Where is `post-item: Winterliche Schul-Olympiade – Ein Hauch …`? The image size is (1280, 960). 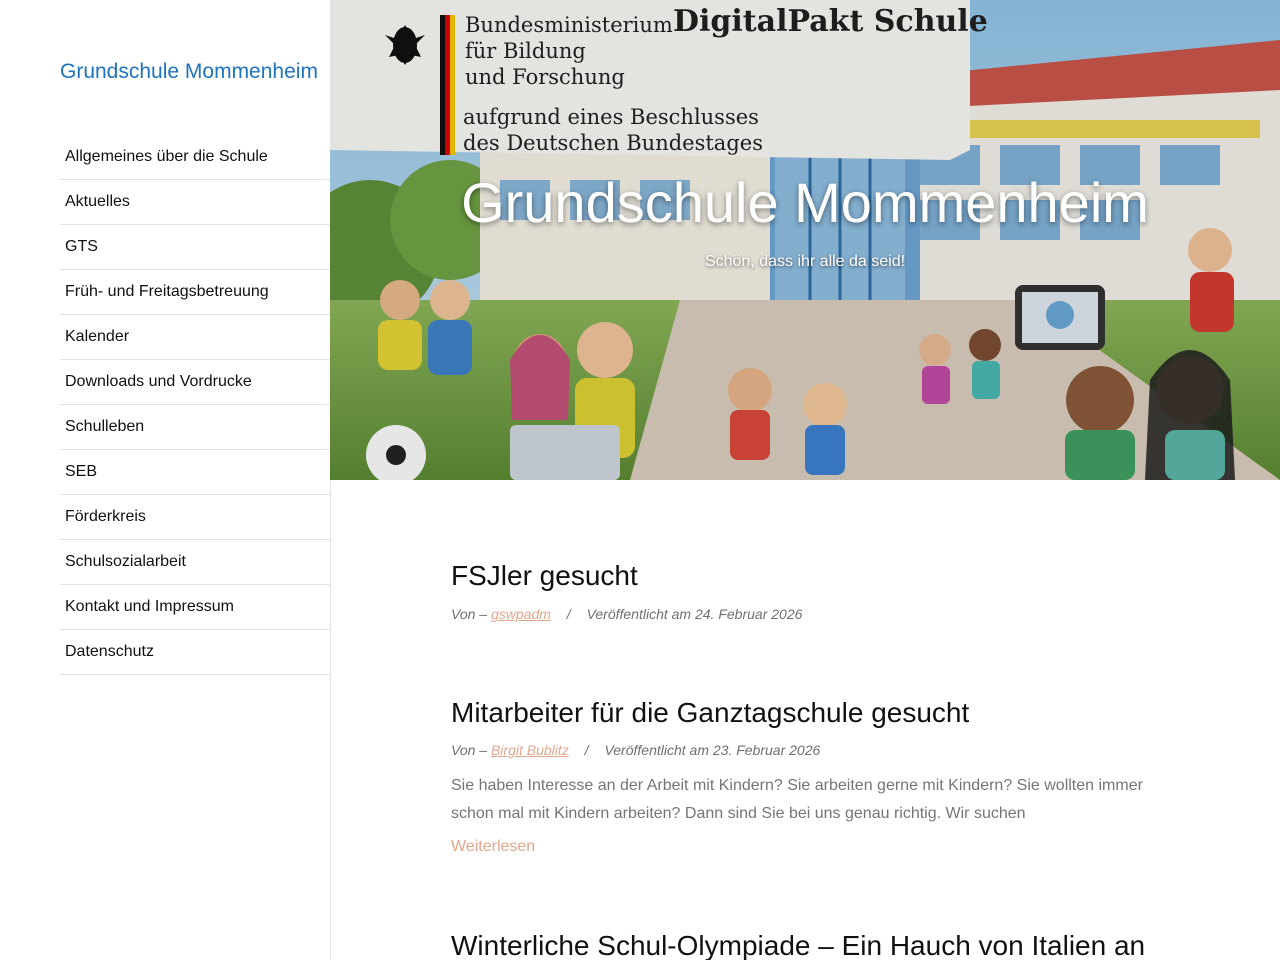
post-item: Winterliche Schul-Olympiade – Ein Hauch … is located at coordinates (811, 945).